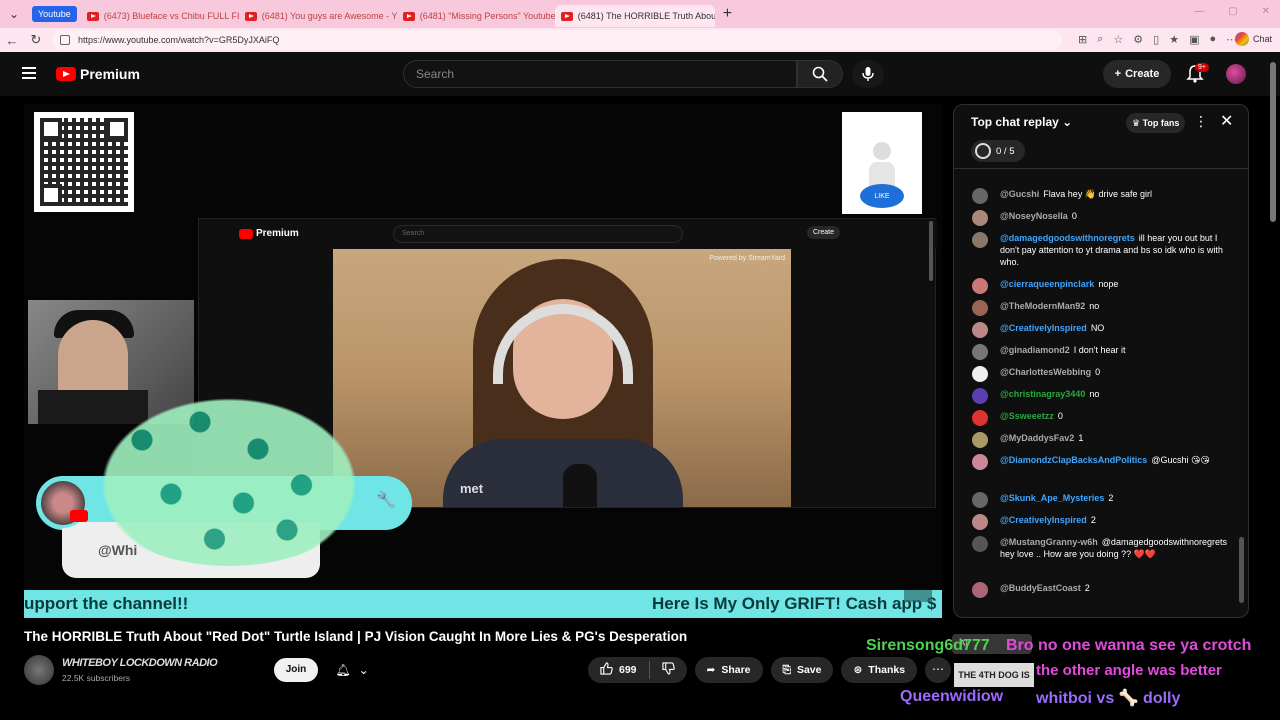 The height and width of the screenshot is (720, 1280). What do you see at coordinates (476, 16) in the screenshot?
I see `browser-tab: (6481) "Missing Persons" Youtube✕` at bounding box center [476, 16].